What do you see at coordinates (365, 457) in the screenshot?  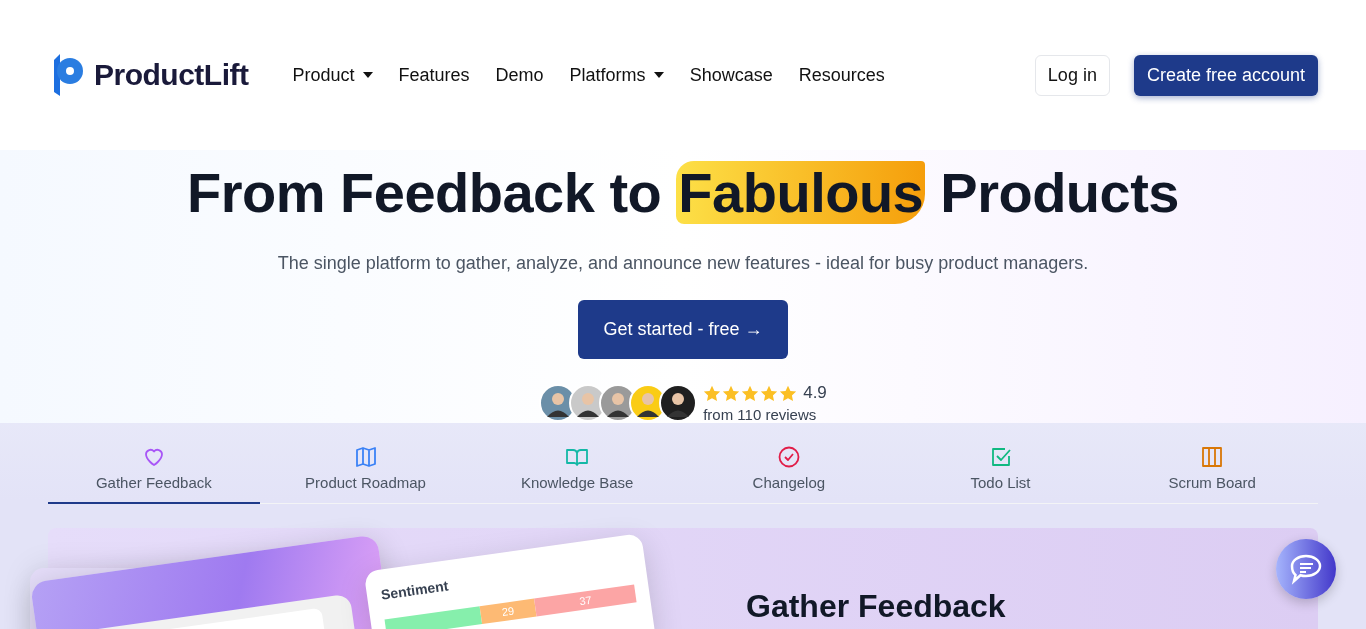 I see `map-icon` at bounding box center [365, 457].